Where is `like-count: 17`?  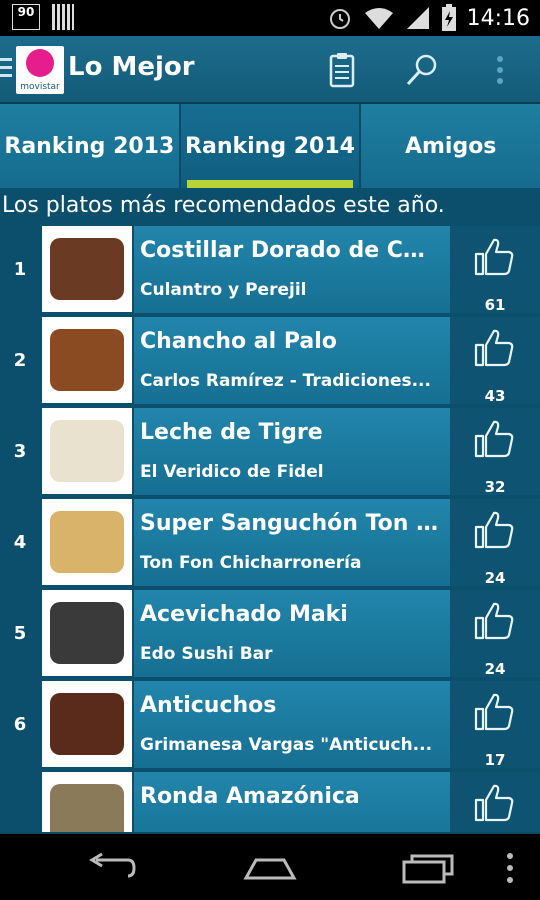 like-count: 17 is located at coordinates (495, 760).